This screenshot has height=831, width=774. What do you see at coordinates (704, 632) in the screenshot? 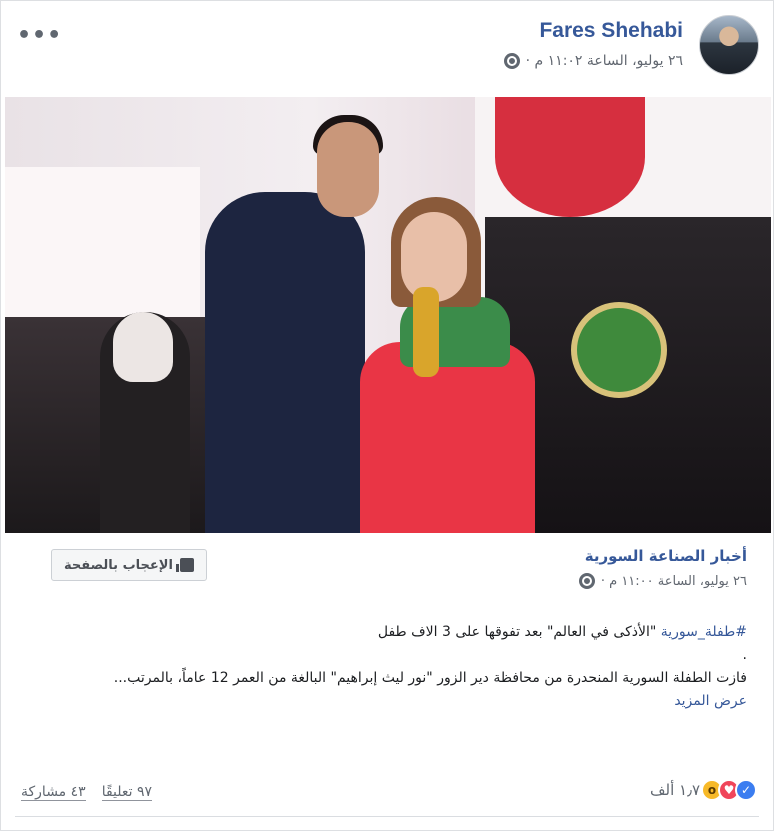
I see `hashtag-link: #طفلة_سورية` at bounding box center [704, 632].